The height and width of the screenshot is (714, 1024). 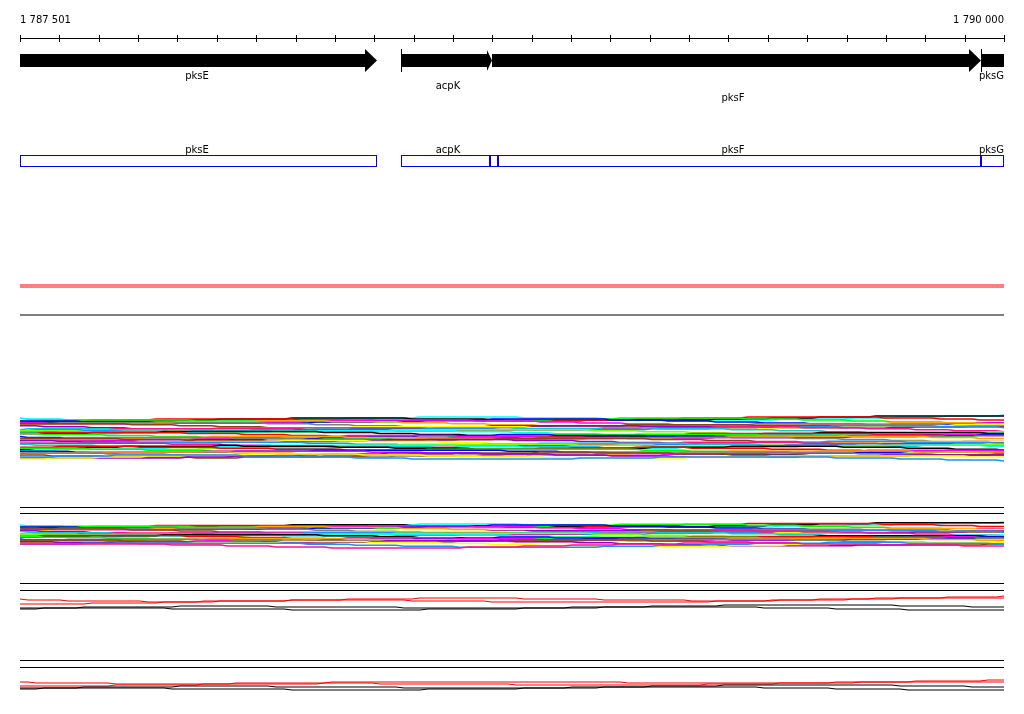 What do you see at coordinates (733, 97) in the screenshot?
I see `gene-label: pksF` at bounding box center [733, 97].